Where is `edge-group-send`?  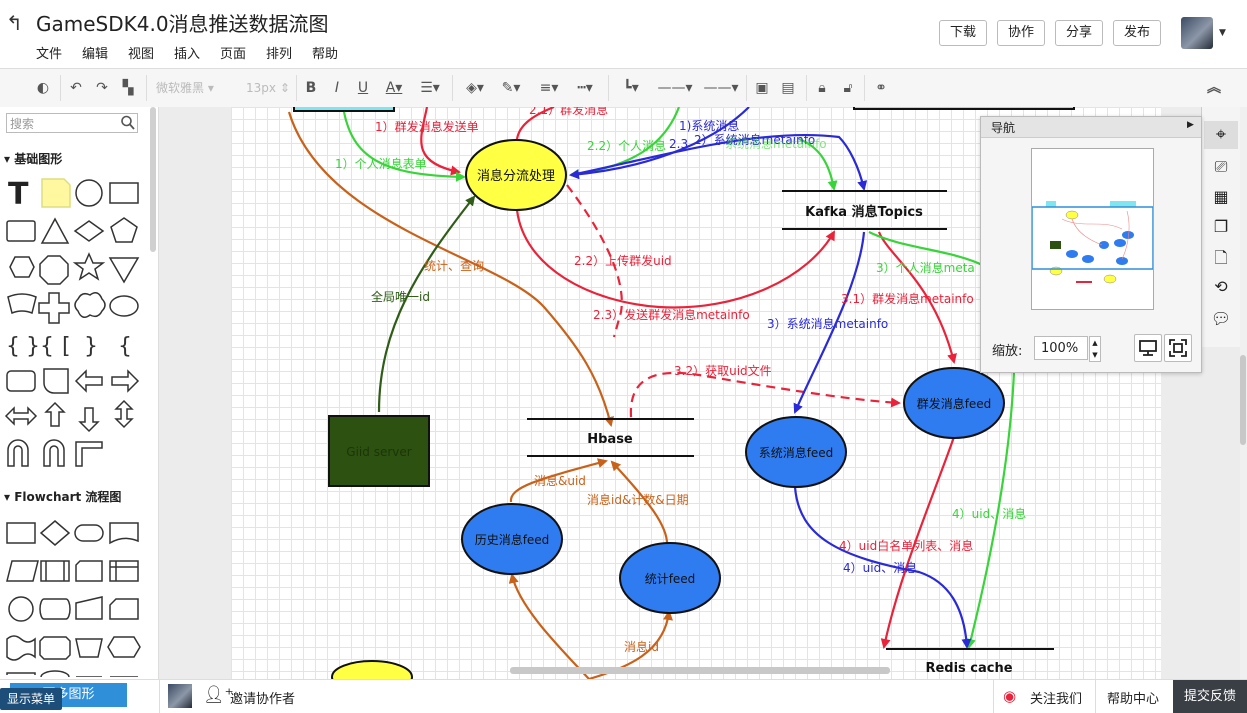 edge-group-send is located at coordinates (440, 141).